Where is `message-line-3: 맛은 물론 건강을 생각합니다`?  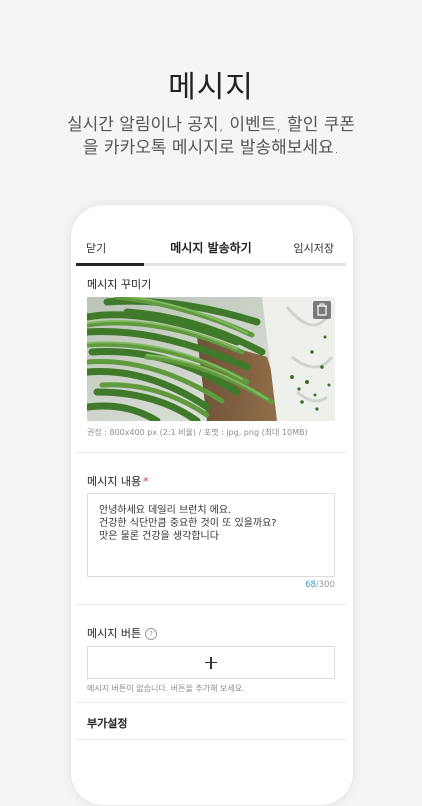
message-line-3: 맛은 물론 건강을 생각합니다 is located at coordinates (159, 536).